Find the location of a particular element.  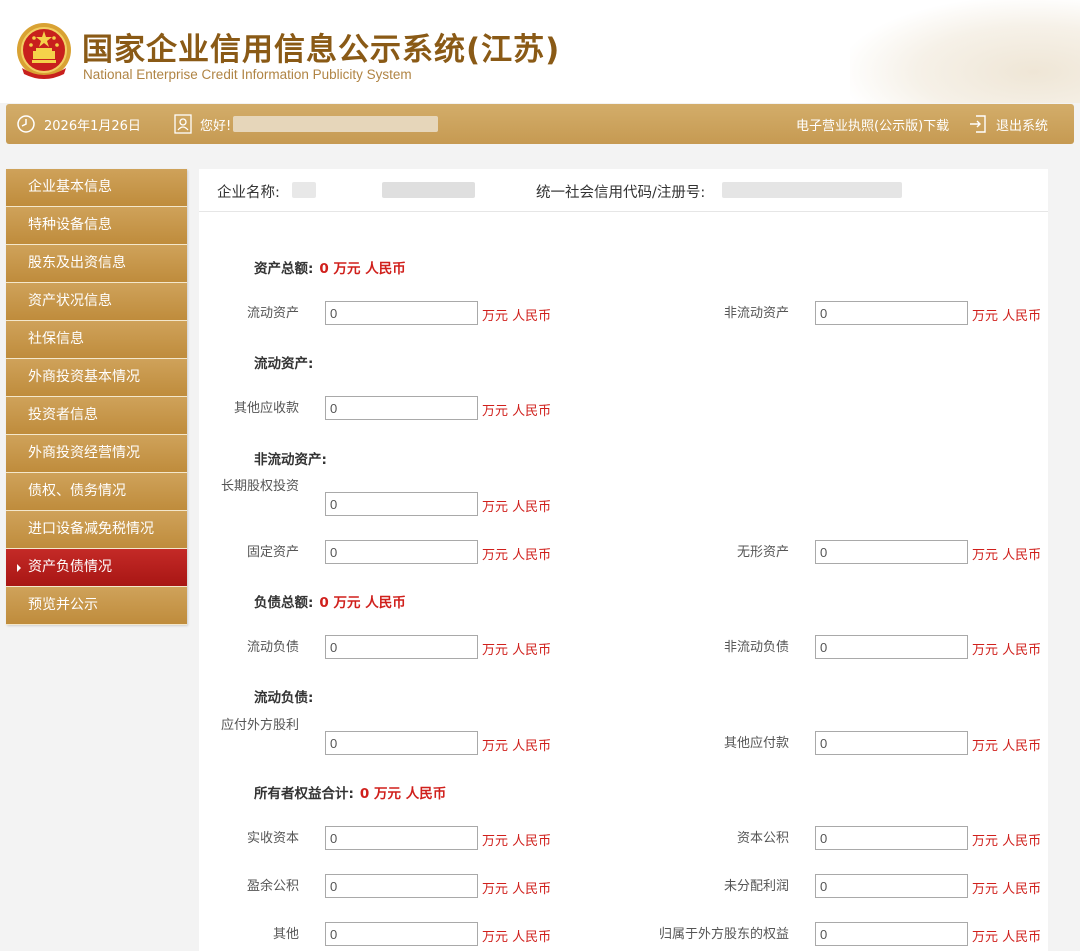

sidebar-item-label: 进口设备减免税情况 is located at coordinates (91, 529).